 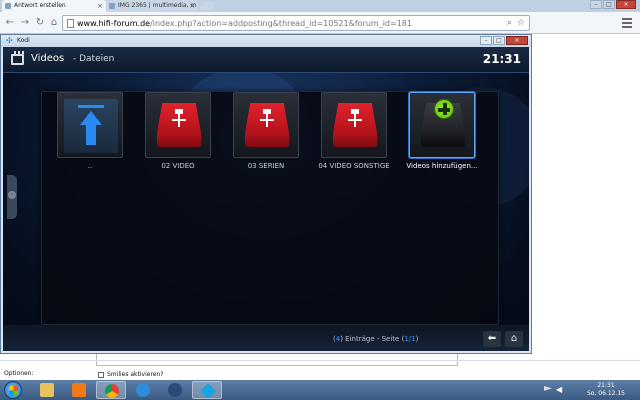 What do you see at coordinates (509, 23) in the screenshot?
I see `search-icon: ⌕` at bounding box center [509, 23].